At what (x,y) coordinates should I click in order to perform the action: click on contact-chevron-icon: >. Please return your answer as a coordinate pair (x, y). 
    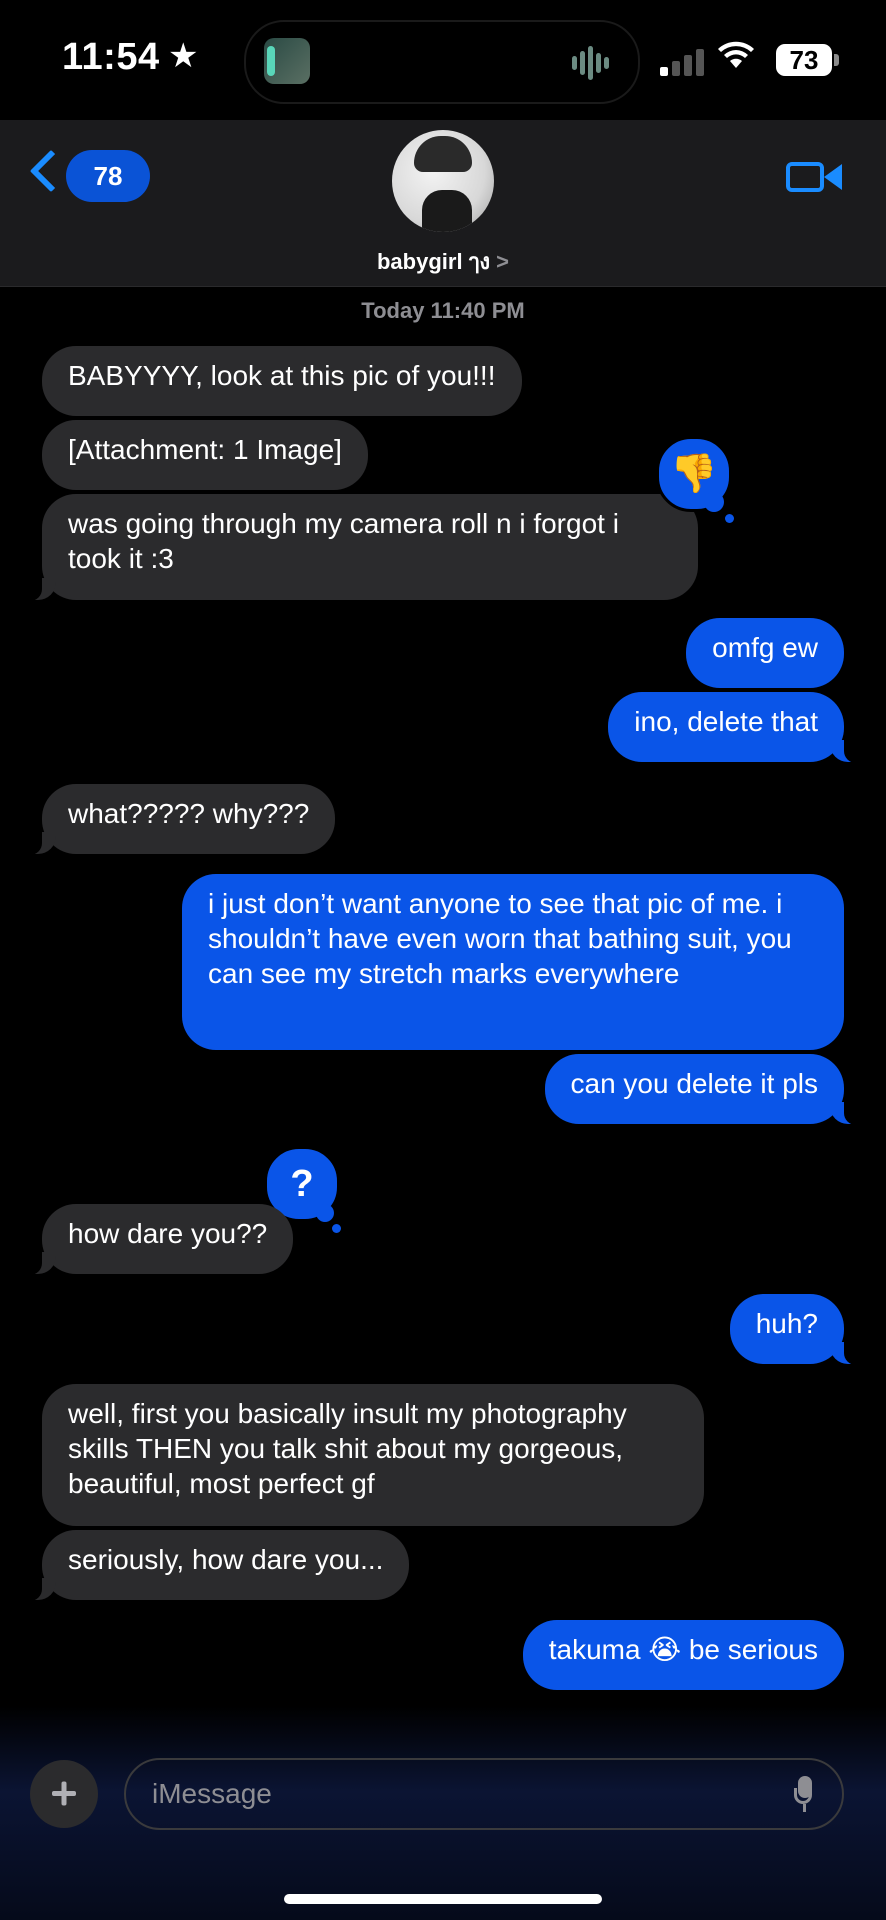
    Looking at the image, I should click on (503, 261).